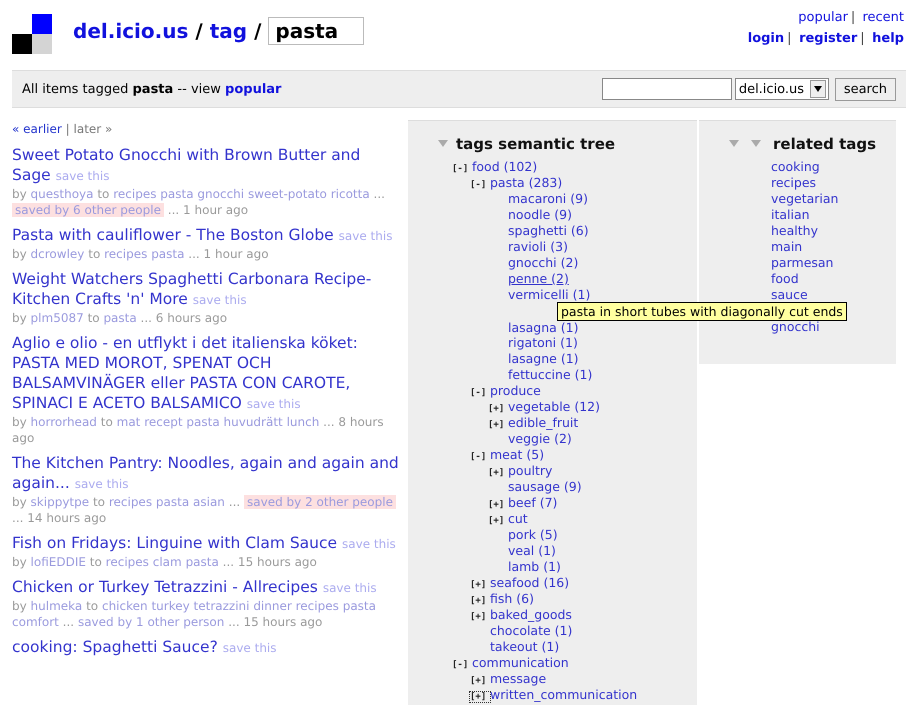 This screenshot has width=906, height=705. I want to click on tree-tag-link: macaroni (9), so click(548, 198).